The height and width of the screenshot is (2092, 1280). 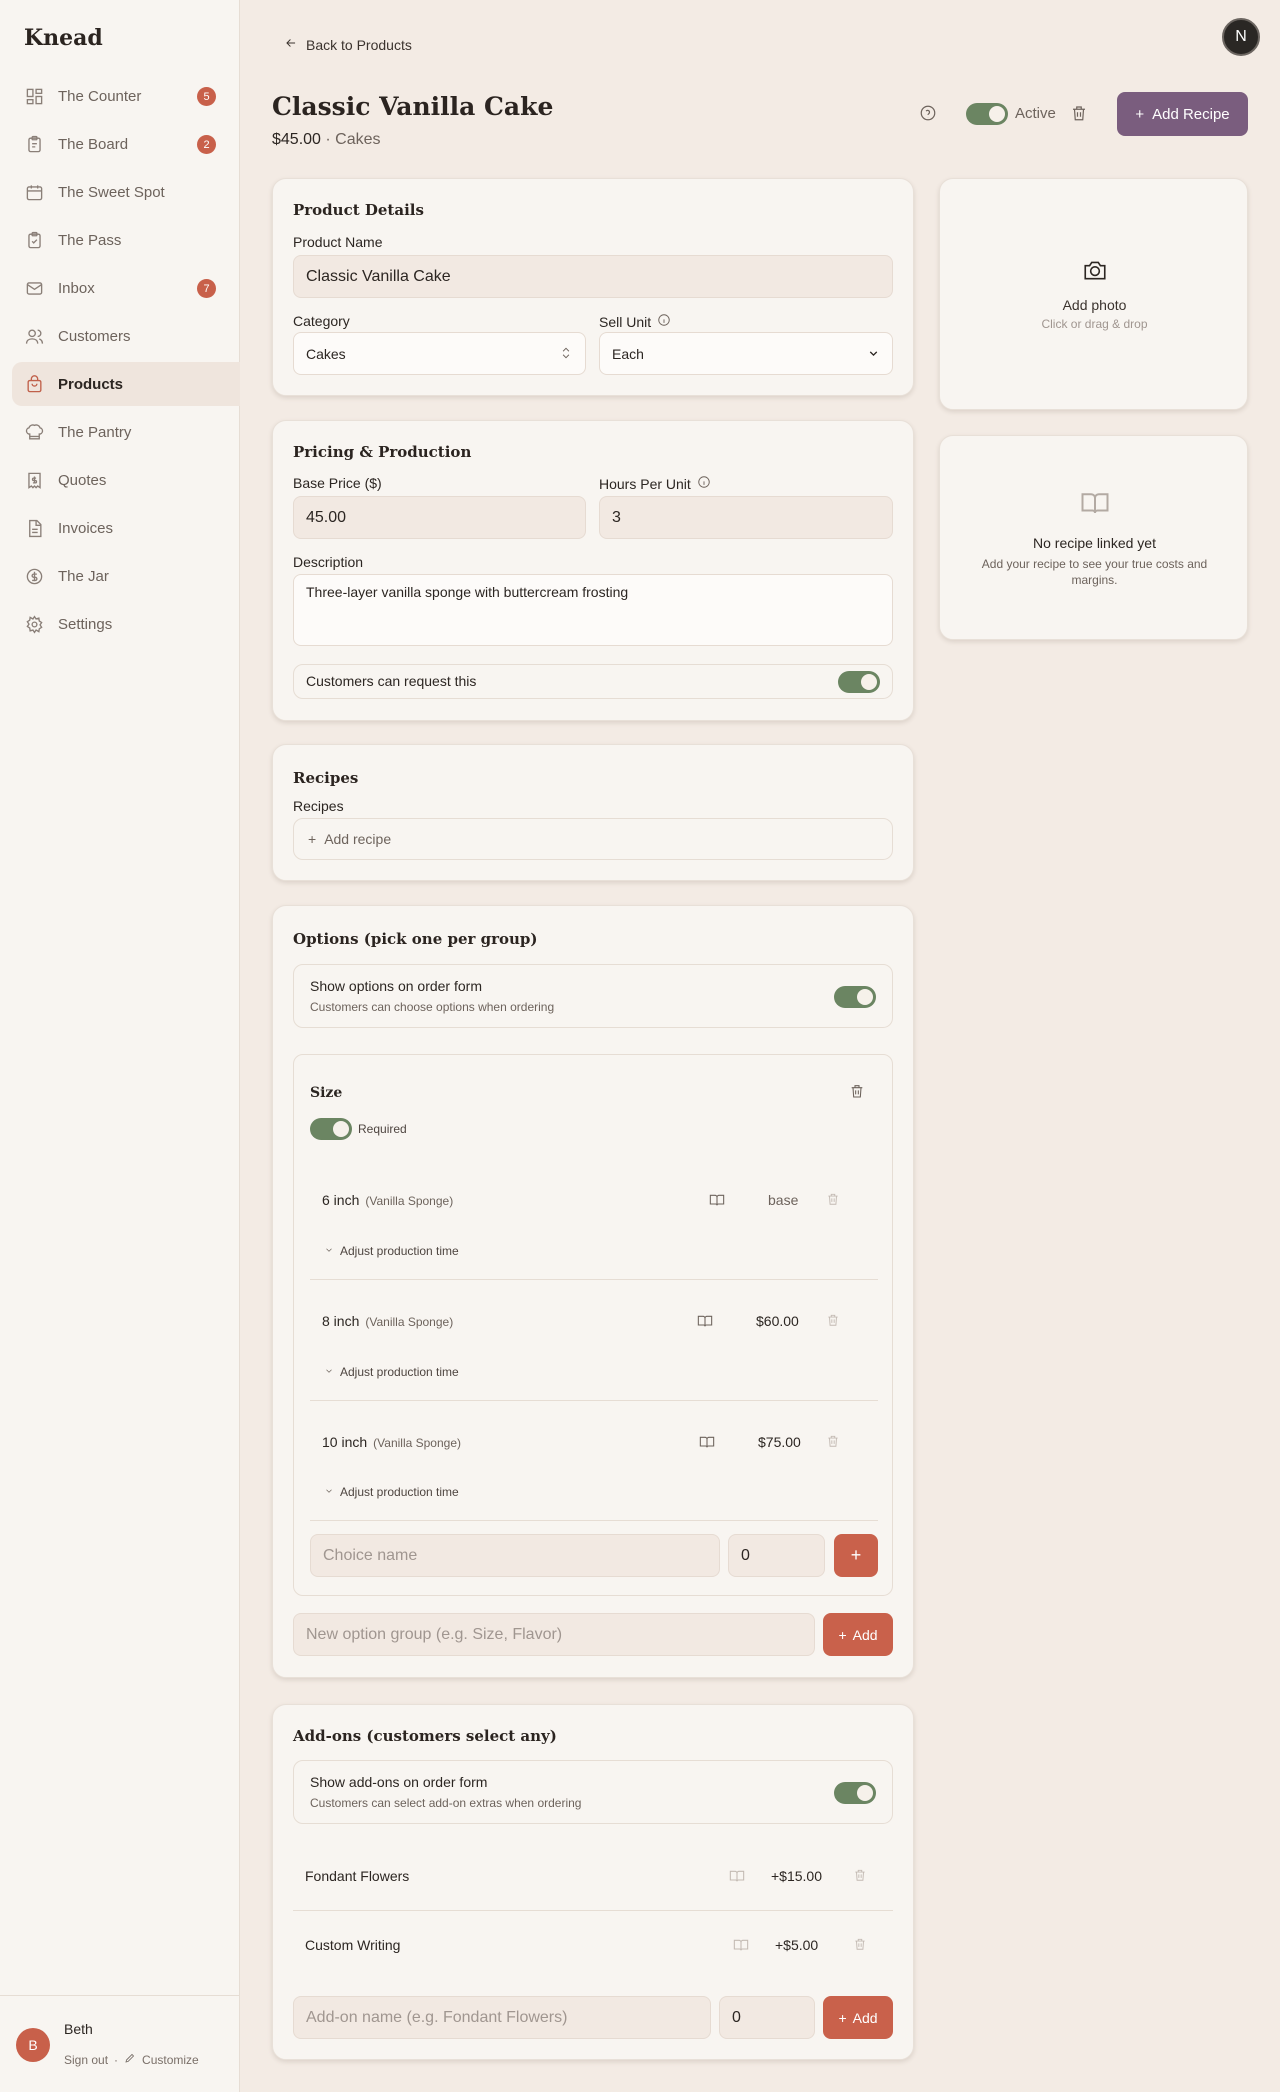 I want to click on add-addon-button: + Add, so click(x=858, y=2017).